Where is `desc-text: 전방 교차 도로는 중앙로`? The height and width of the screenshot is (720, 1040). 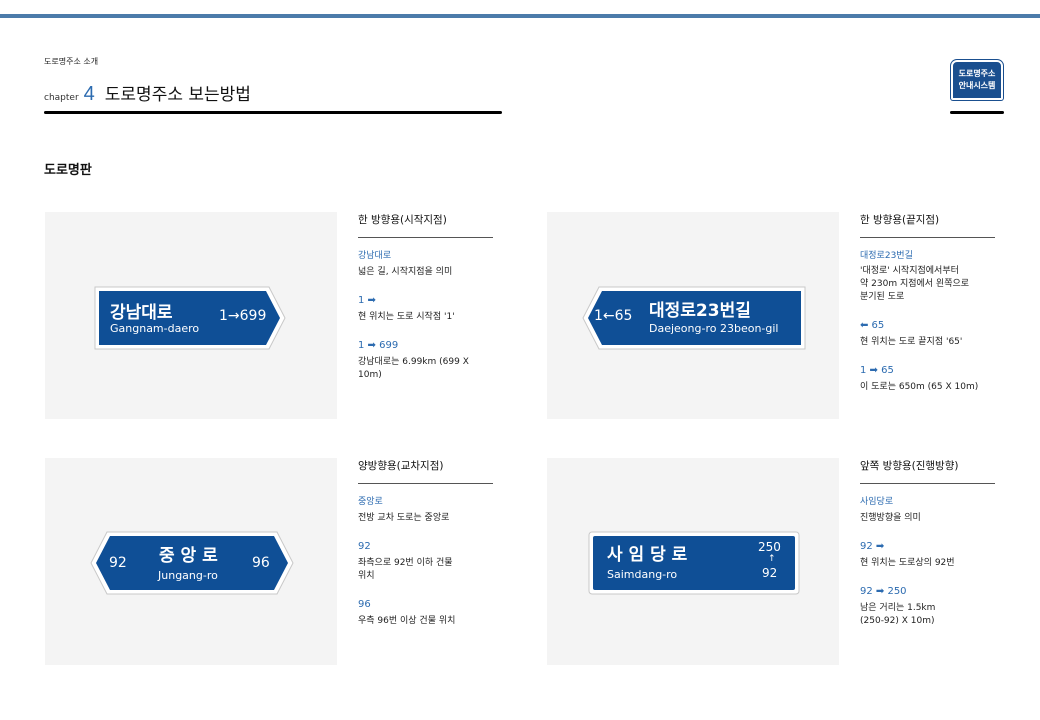 desc-text: 전방 교차 도로는 중앙로 is located at coordinates (404, 518).